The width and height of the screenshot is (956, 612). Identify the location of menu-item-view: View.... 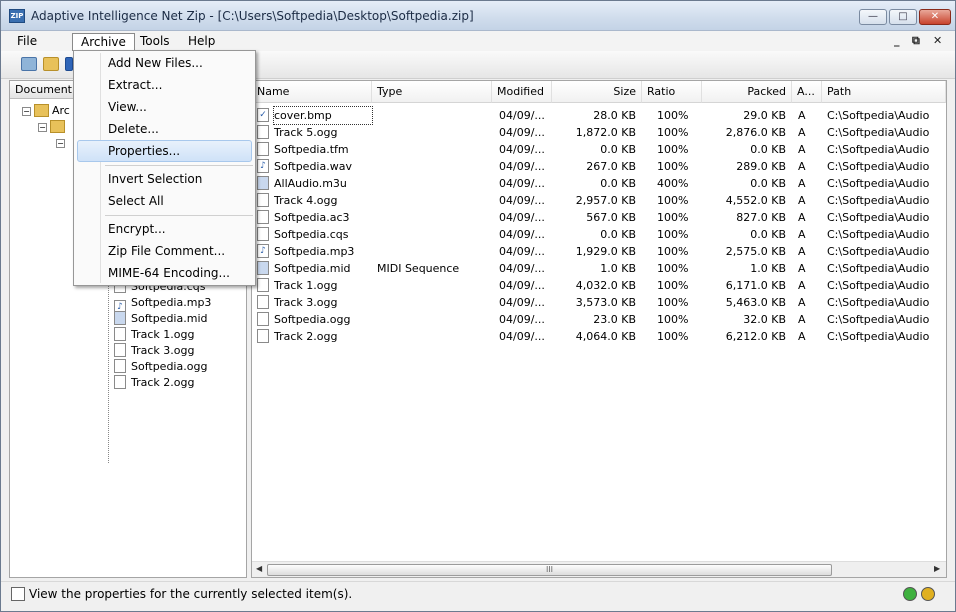
(164, 107).